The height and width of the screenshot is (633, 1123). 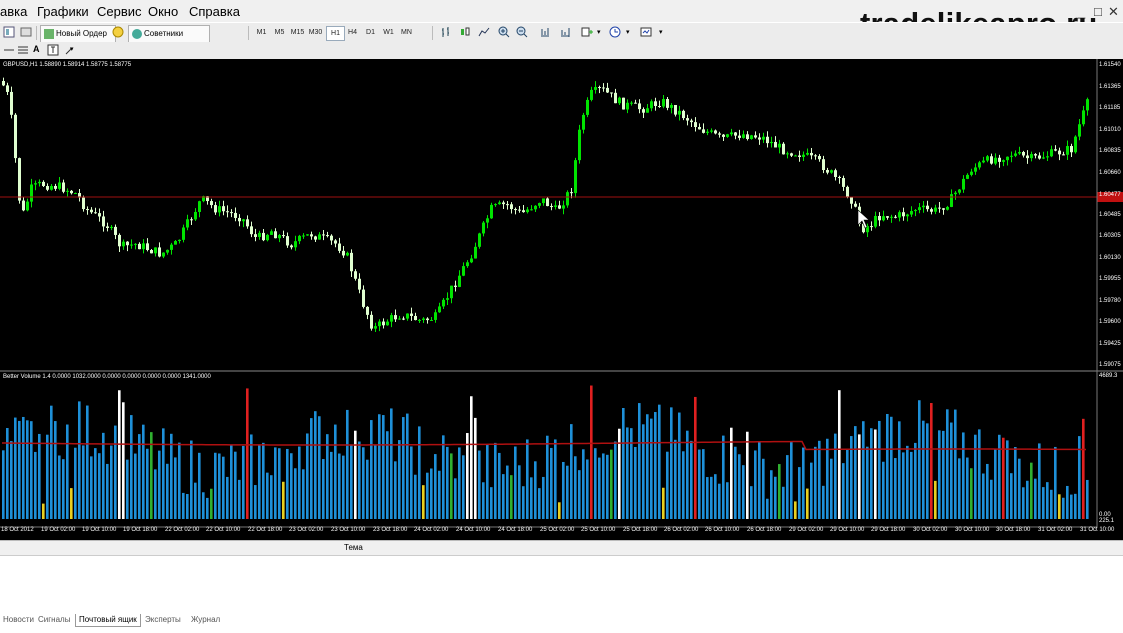 What do you see at coordinates (484, 32) in the screenshot?
I see `line-chart-icon` at bounding box center [484, 32].